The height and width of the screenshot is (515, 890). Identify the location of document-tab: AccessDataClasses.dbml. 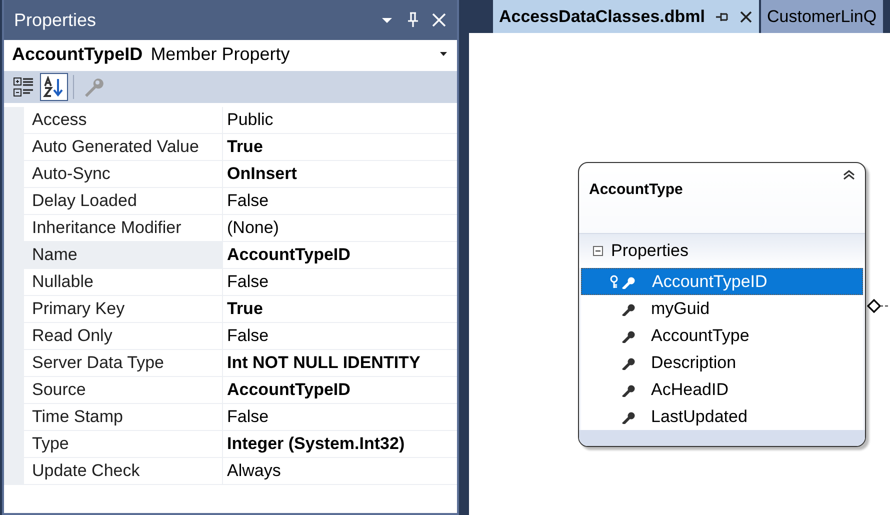
(626, 16).